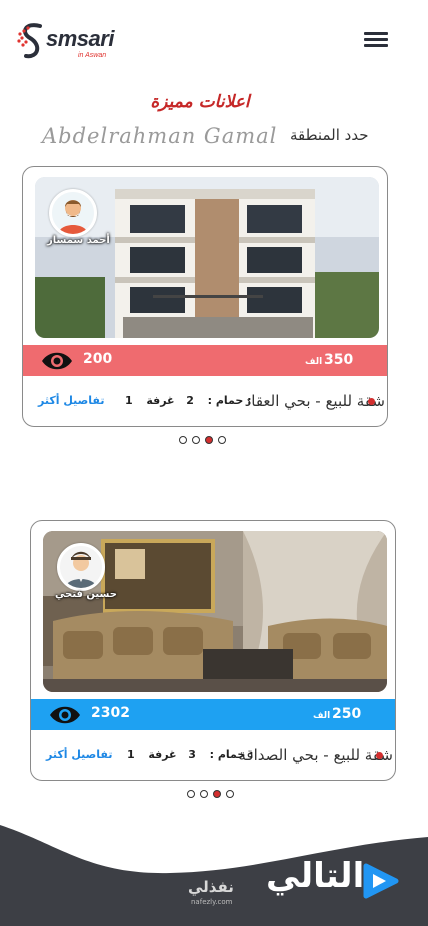  I want to click on play-icon, so click(381, 881).